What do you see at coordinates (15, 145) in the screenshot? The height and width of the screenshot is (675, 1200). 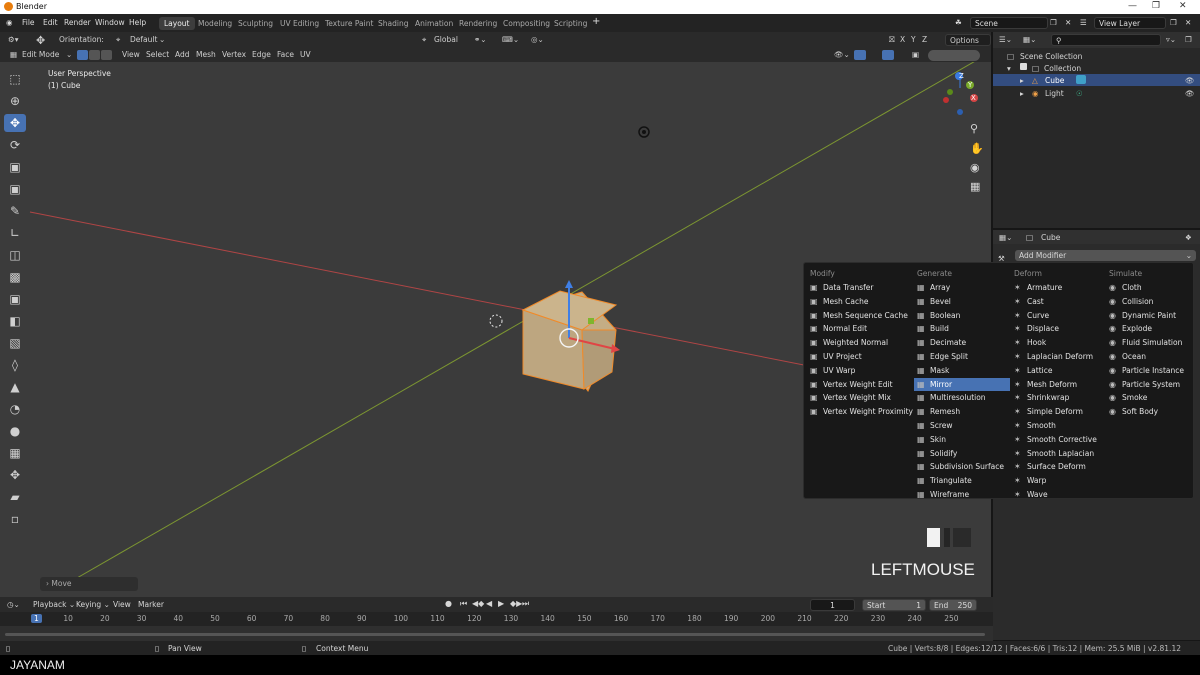 I see `rotate-icon: ⟳` at bounding box center [15, 145].